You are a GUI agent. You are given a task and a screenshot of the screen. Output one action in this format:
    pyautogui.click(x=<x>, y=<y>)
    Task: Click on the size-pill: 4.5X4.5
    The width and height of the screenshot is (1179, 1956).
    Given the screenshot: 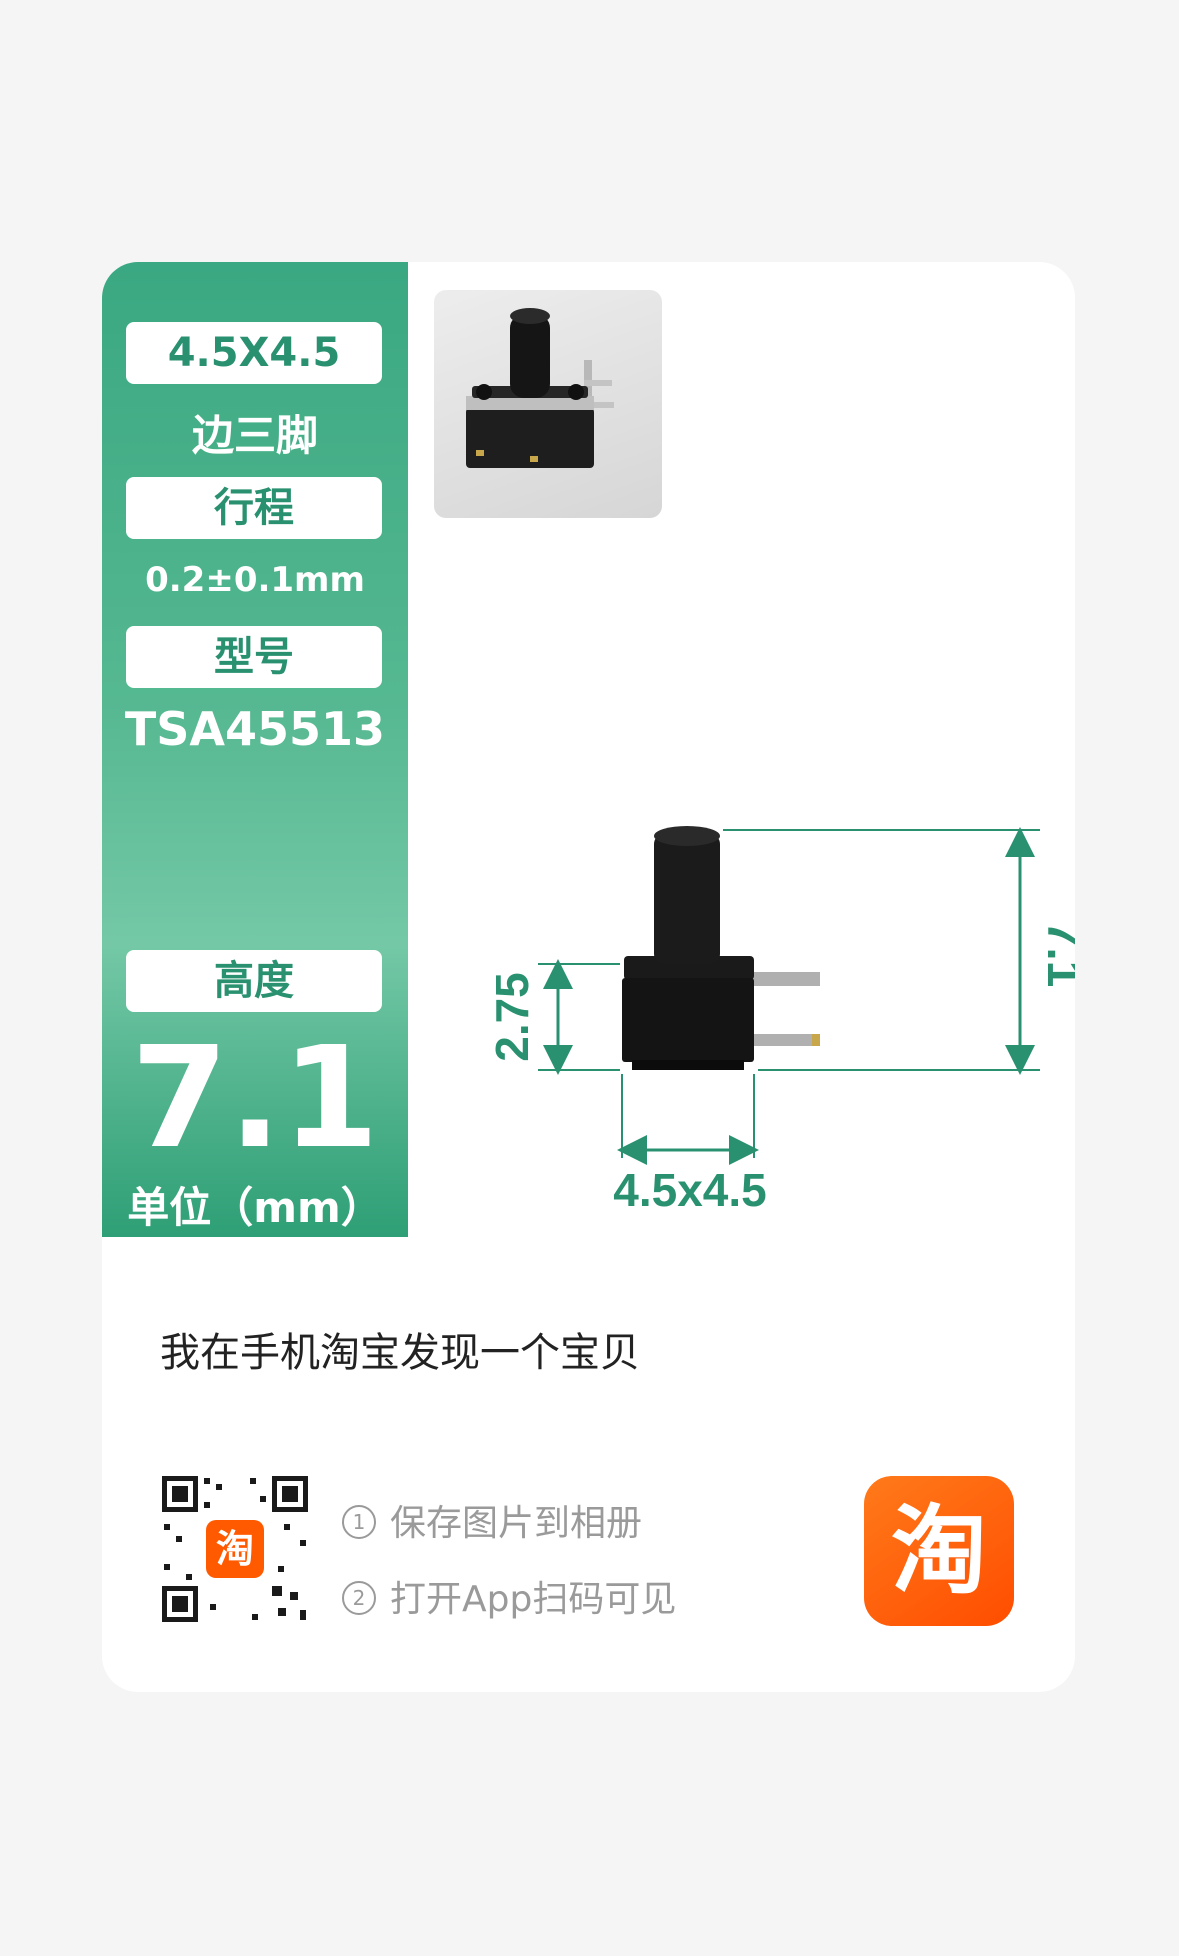 What is the action you would take?
    pyautogui.click(x=254, y=353)
    